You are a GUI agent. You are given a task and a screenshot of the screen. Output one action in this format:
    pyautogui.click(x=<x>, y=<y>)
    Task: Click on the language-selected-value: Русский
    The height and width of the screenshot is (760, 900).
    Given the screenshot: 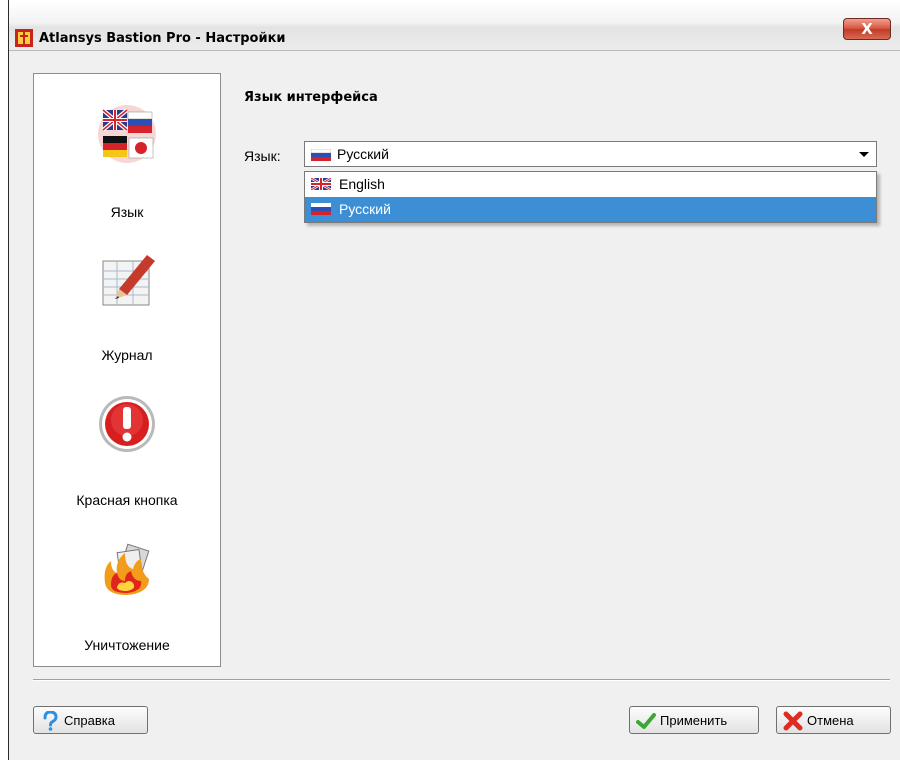 What is the action you would take?
    pyautogui.click(x=363, y=154)
    